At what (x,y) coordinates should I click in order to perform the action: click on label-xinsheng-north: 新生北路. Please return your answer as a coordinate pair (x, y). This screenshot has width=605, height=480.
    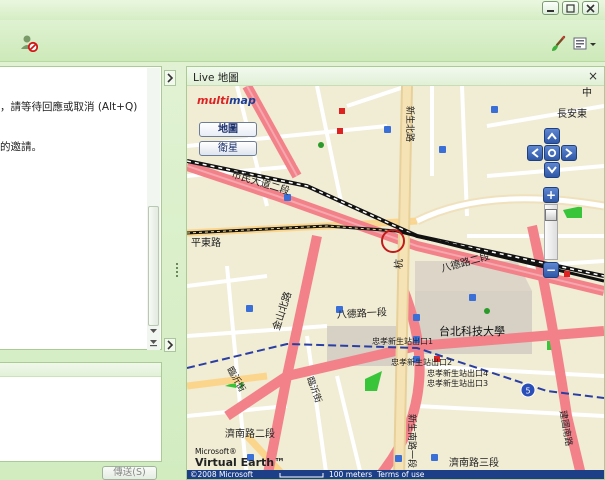
    Looking at the image, I should click on (410, 124).